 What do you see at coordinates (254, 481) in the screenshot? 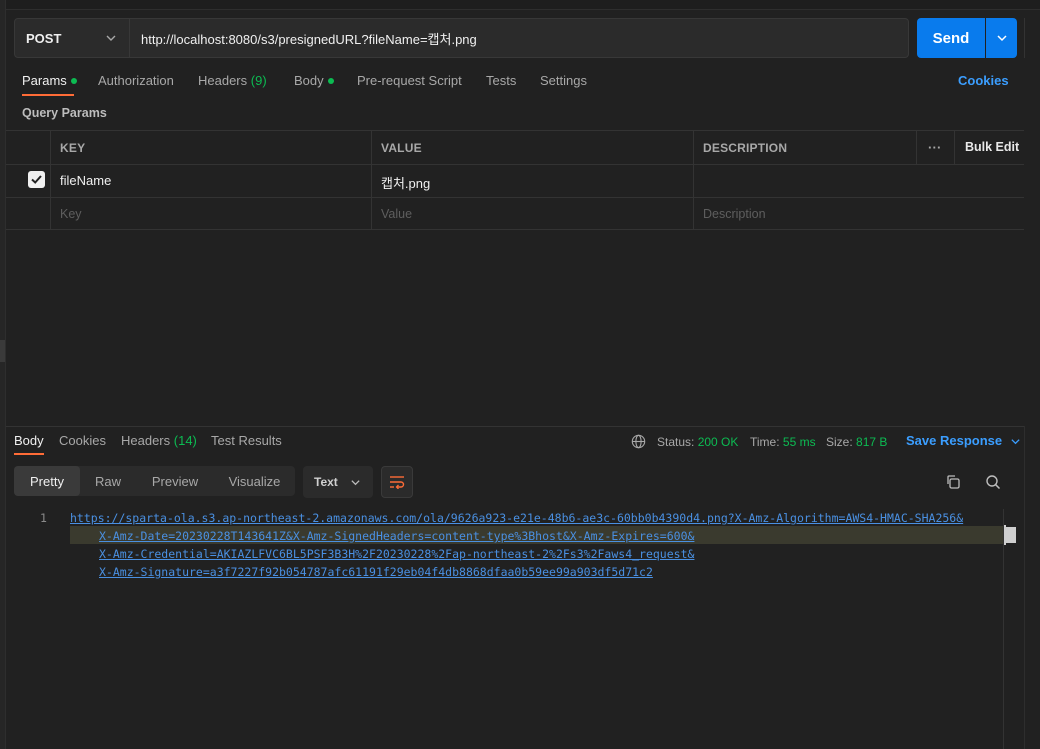
I see `view-visualize: Visualize` at bounding box center [254, 481].